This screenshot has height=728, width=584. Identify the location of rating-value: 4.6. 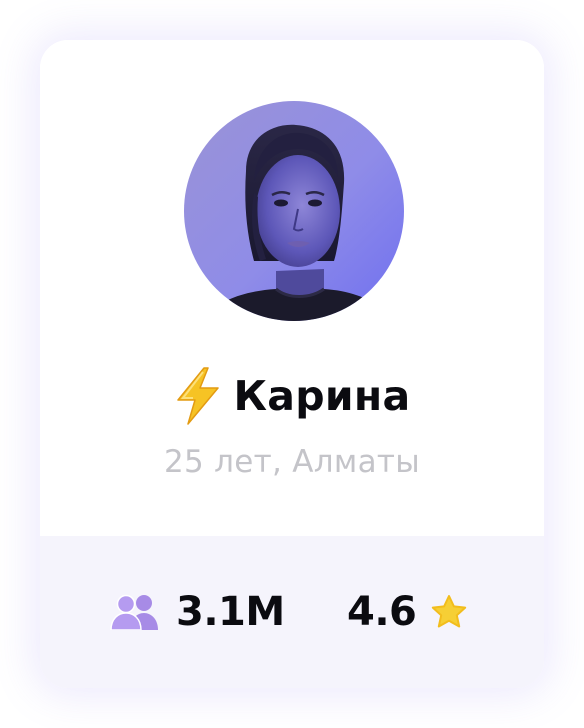
(382, 612).